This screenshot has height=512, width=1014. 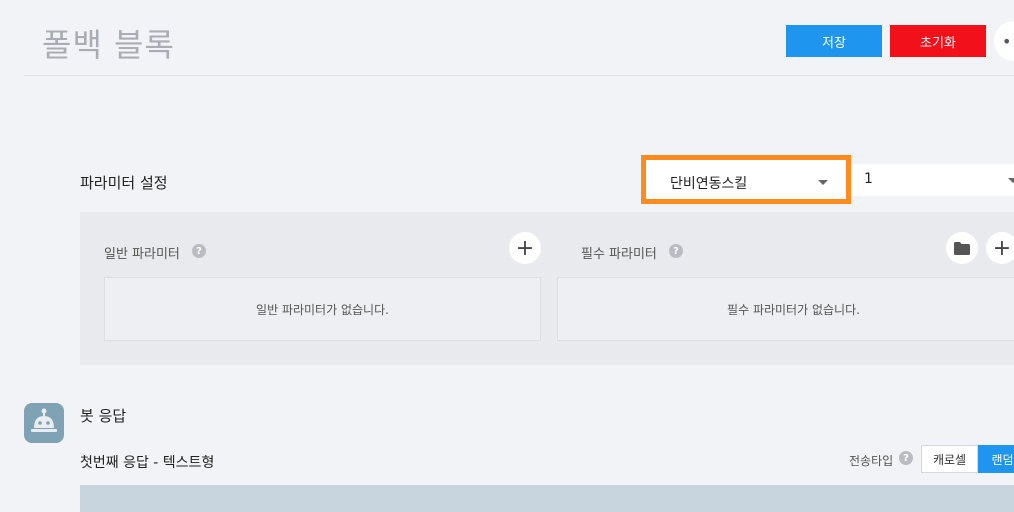 I want to click on general-param-empty-text: 일반 파라미터가 없습니다., so click(x=322, y=309).